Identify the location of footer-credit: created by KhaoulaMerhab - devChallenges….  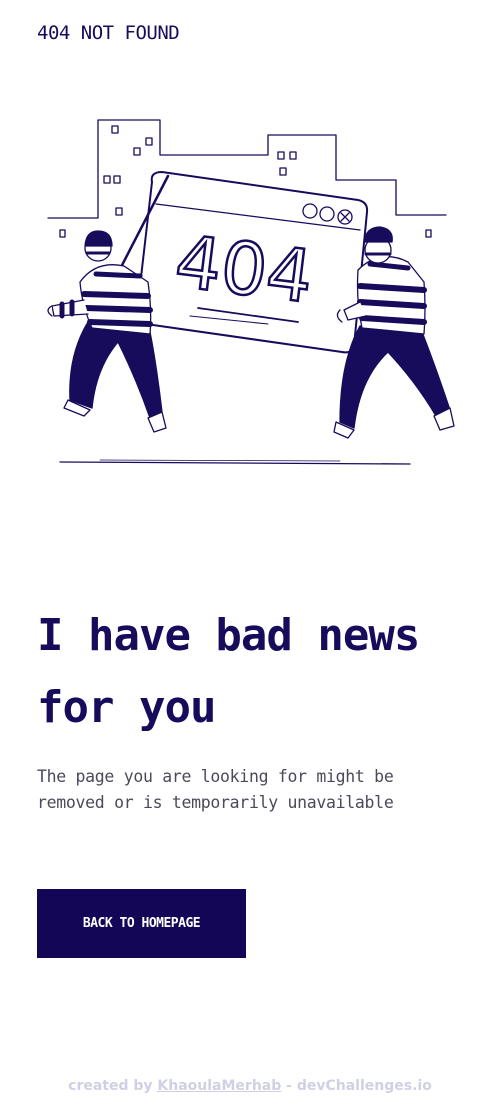
(250, 1086).